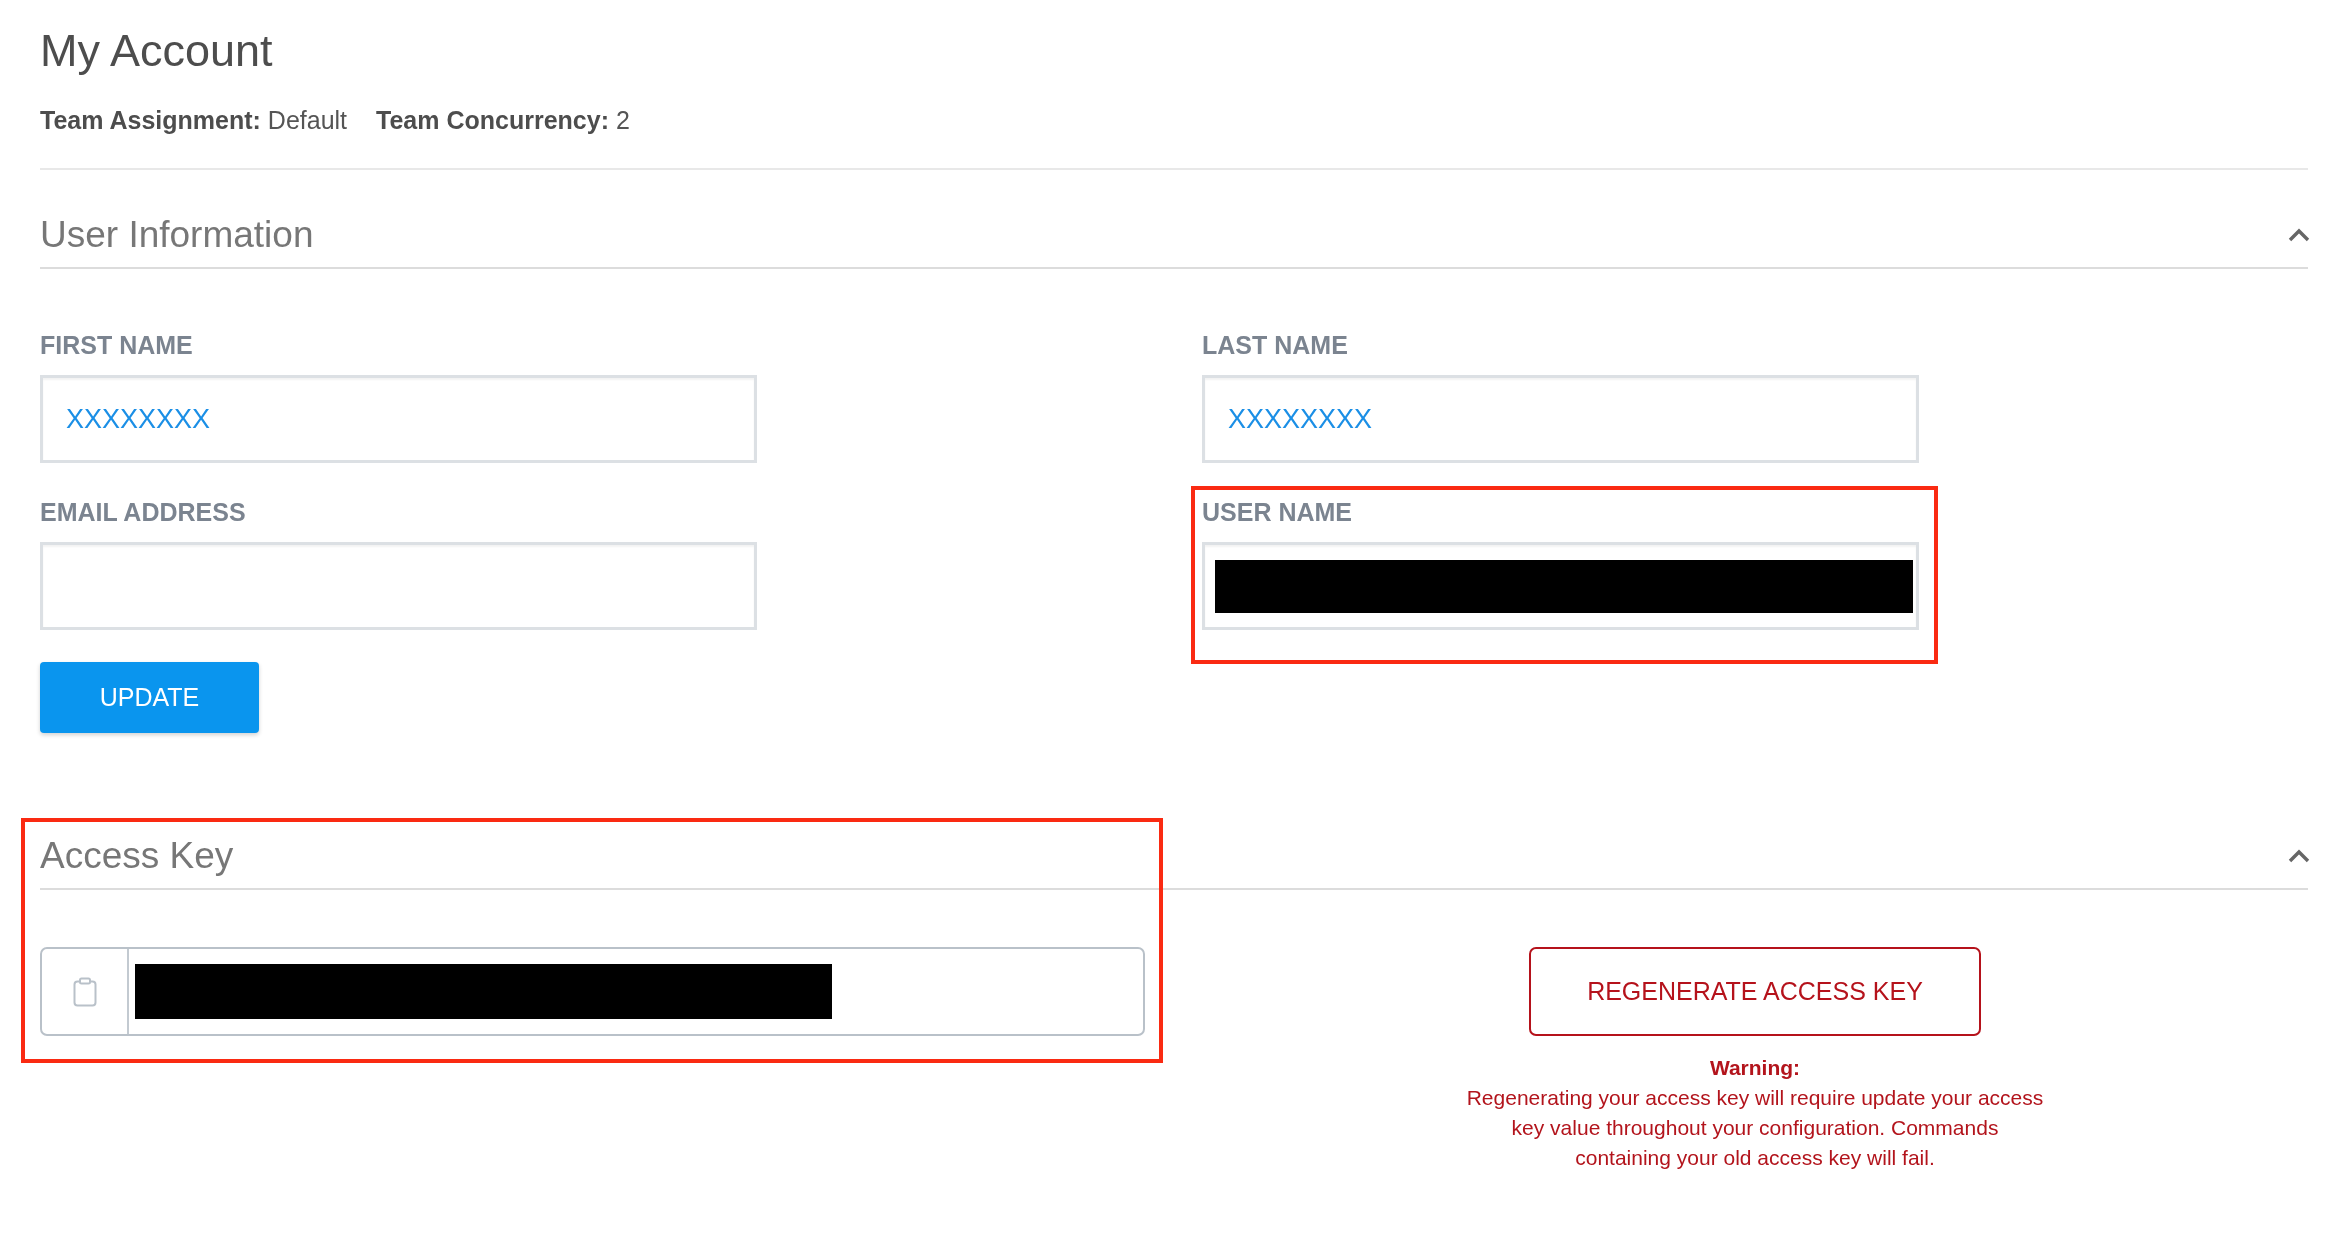 The height and width of the screenshot is (1234, 2350). I want to click on update-button: UPDATE, so click(149, 697).